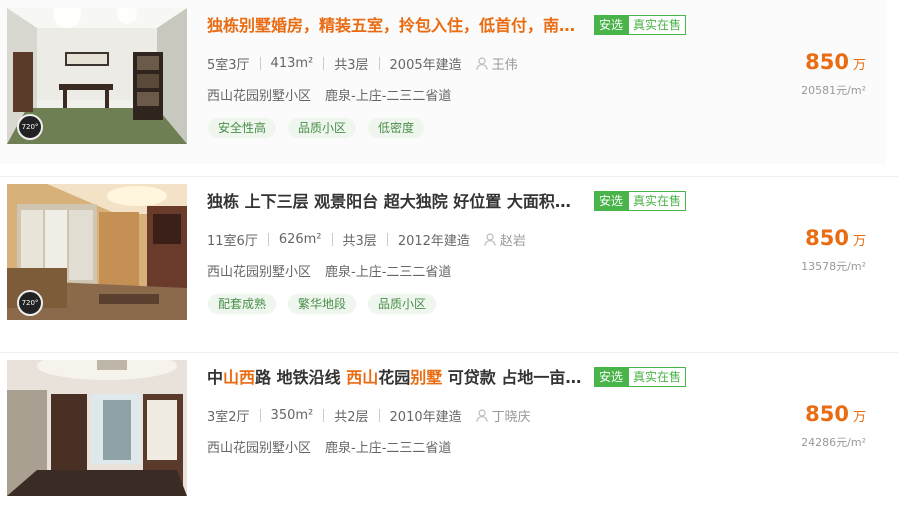 The width and height of the screenshot is (898, 528). Describe the element at coordinates (362, 377) in the screenshot. I see `title-keyword-highlight: 西山` at that location.